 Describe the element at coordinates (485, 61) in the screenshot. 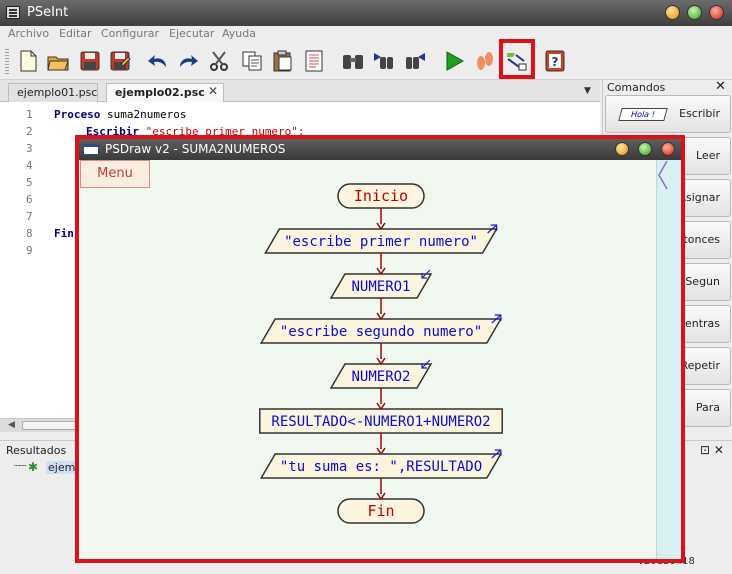

I see `step-by-step-icon` at that location.